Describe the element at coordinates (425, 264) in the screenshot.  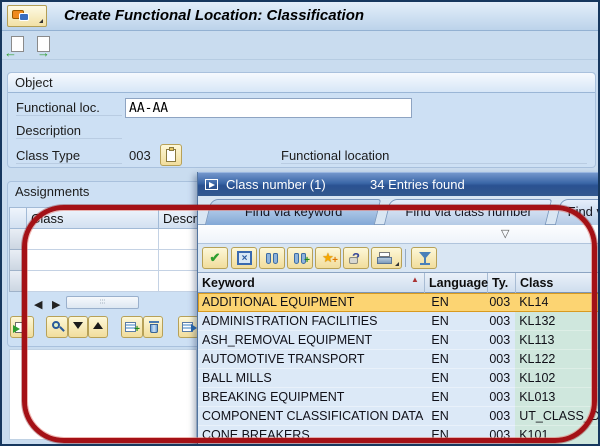
I see `filter-icon` at that location.